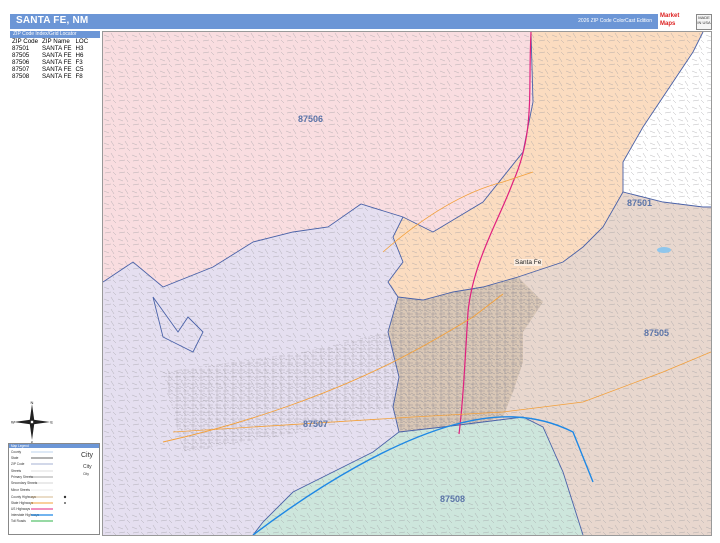 Image resolution: width=720 pixels, height=543 pixels. I want to click on legend-item: County, so click(16, 452).